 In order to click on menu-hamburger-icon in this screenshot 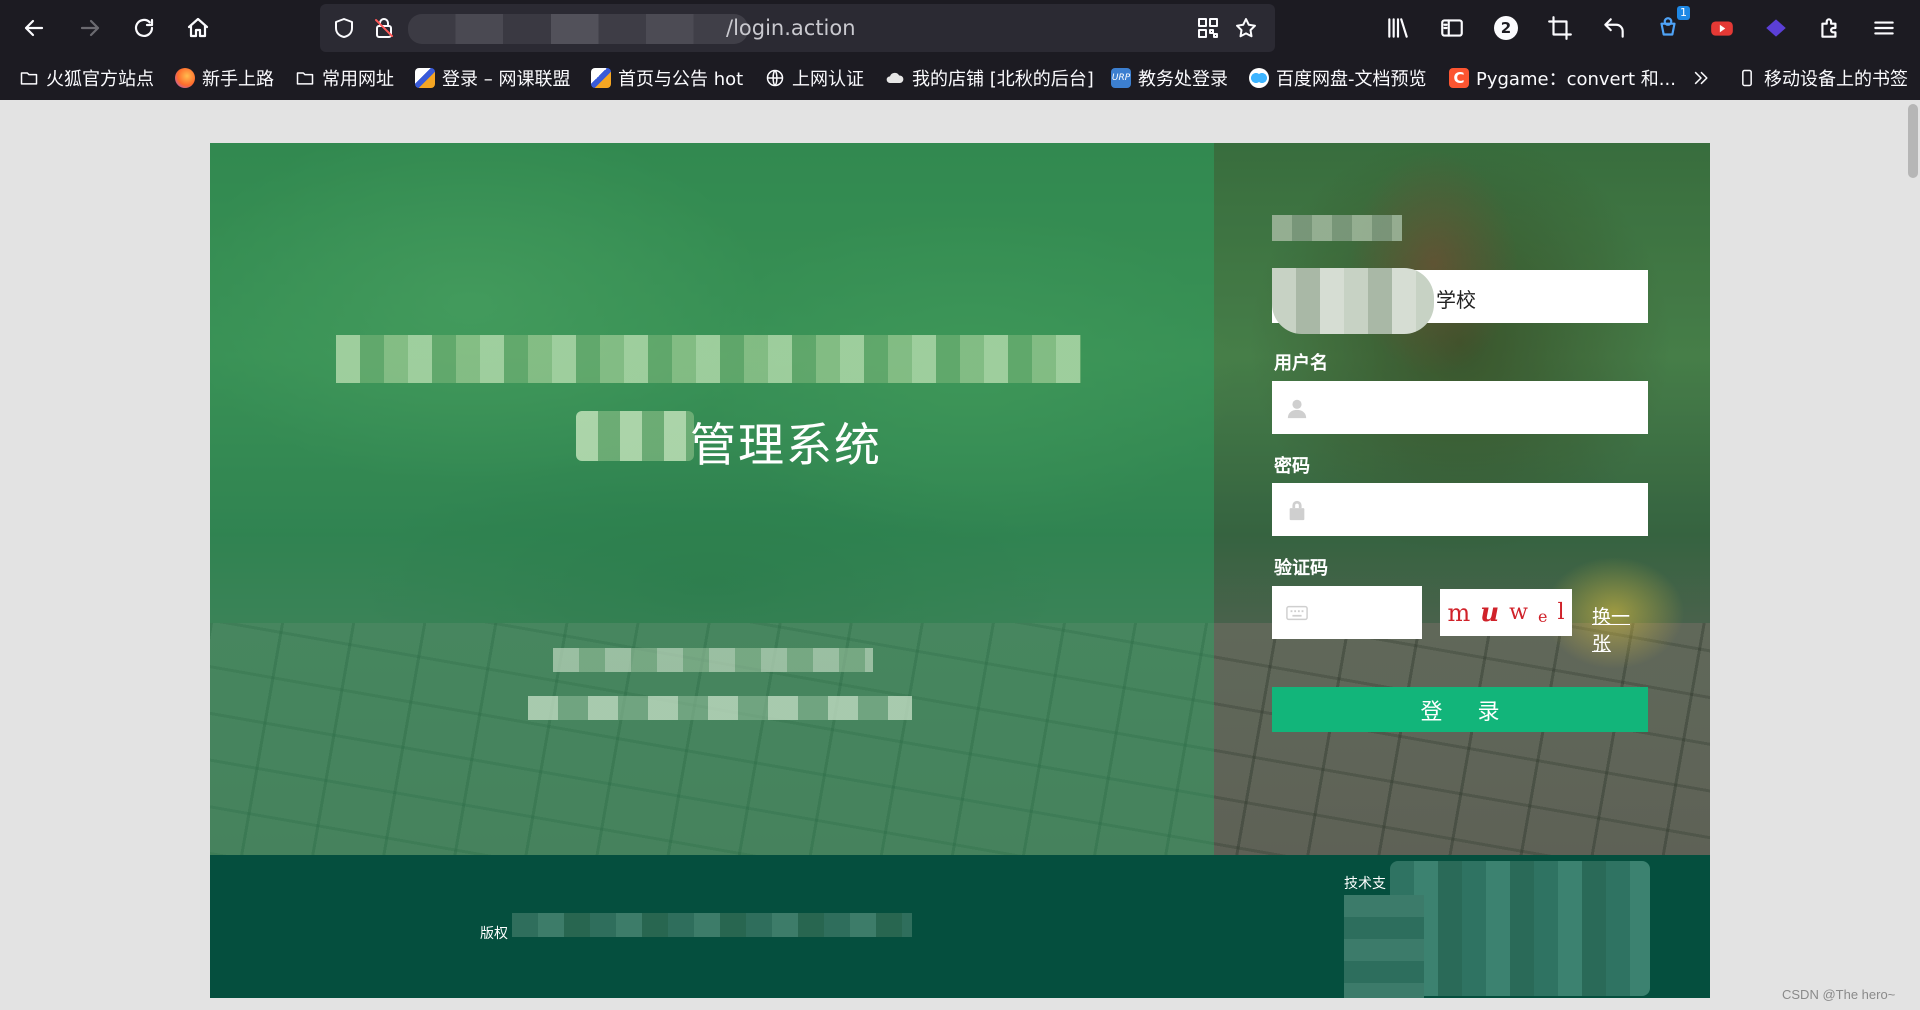, I will do `click(1884, 28)`.